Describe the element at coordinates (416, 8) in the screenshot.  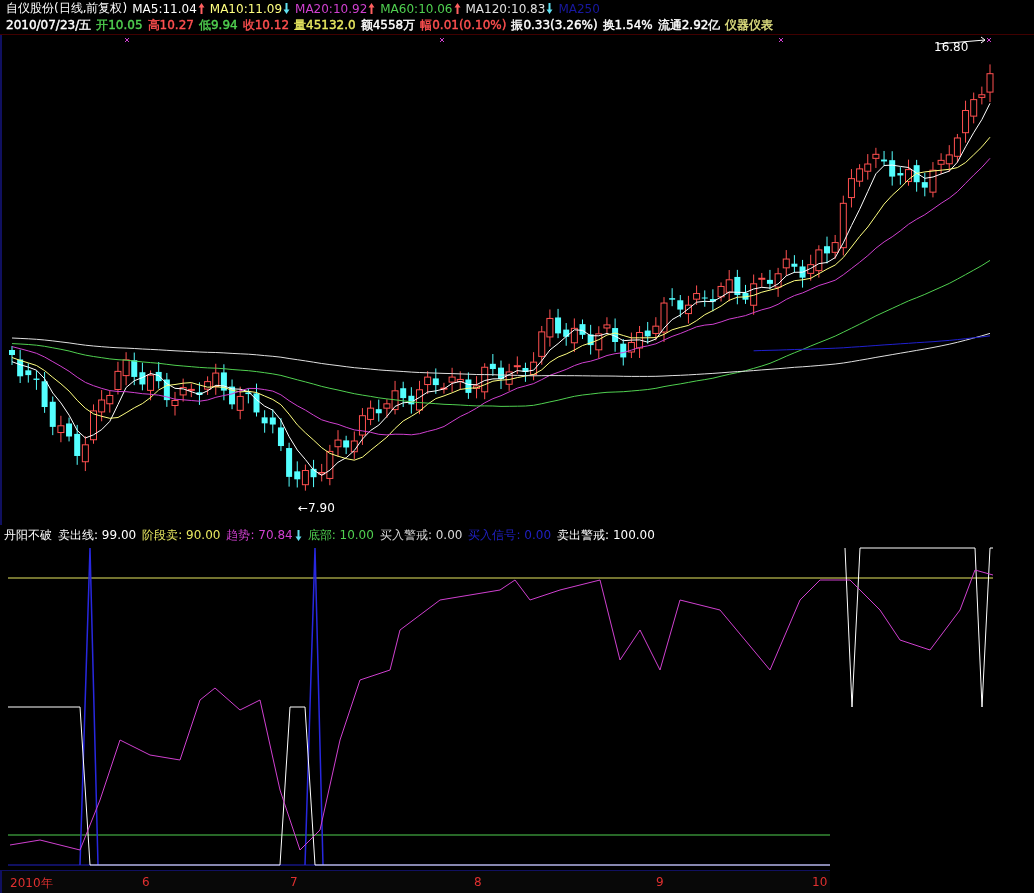
I see `moving-average-label: MA60:10.06` at that location.